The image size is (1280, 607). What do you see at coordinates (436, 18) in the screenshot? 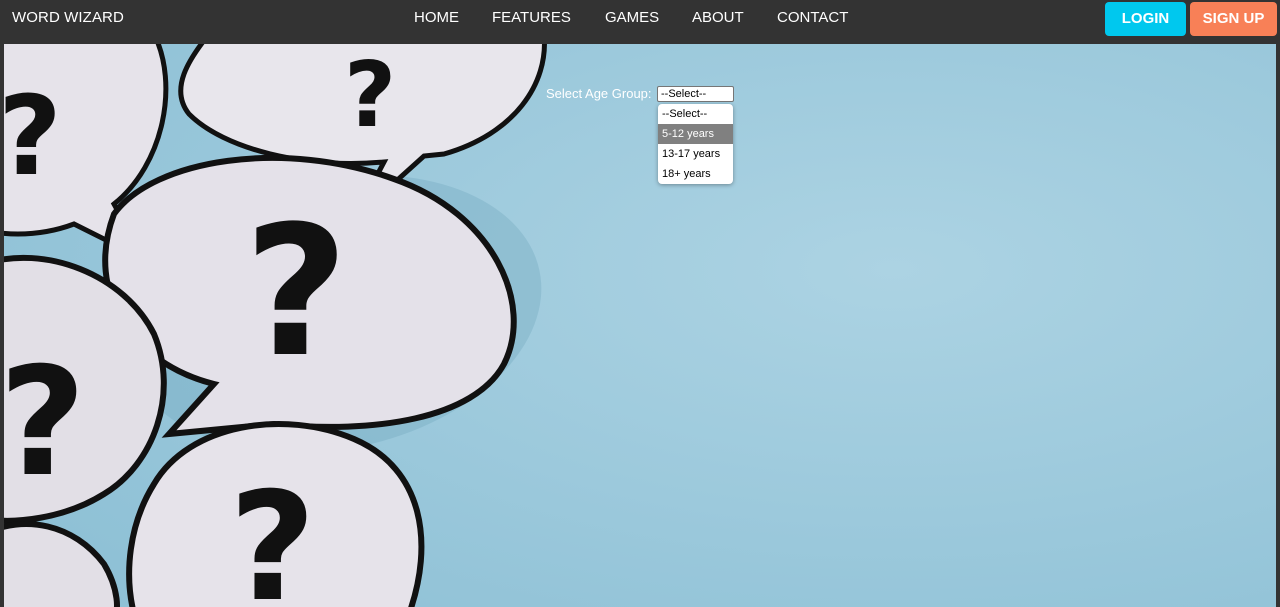
I see `nav-link-home: HOME` at bounding box center [436, 18].